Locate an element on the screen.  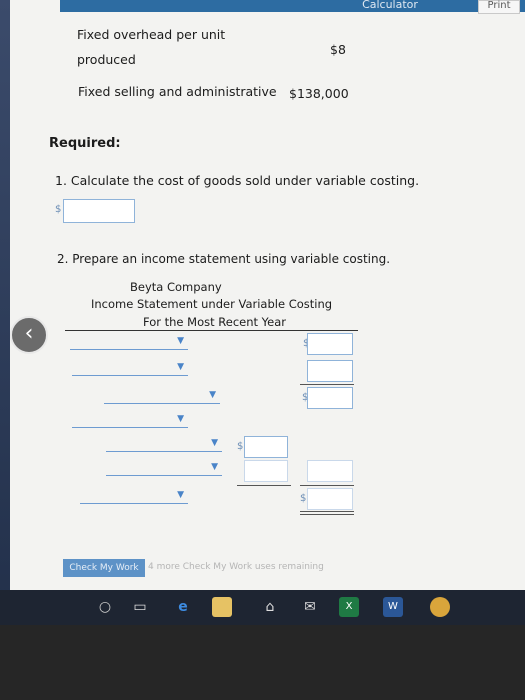
fixed-selling-value: $138,000 is located at coordinates (319, 93).